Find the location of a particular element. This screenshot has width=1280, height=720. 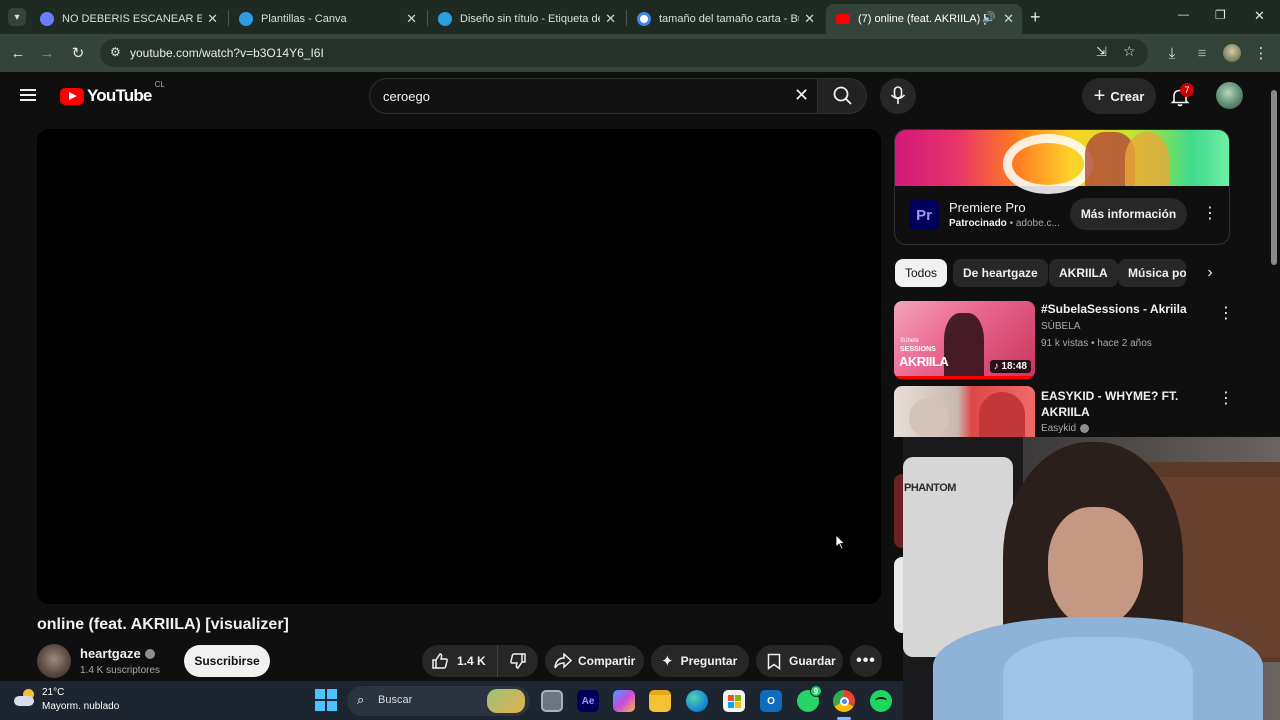

reload-icon: ↻ is located at coordinates (78, 53).